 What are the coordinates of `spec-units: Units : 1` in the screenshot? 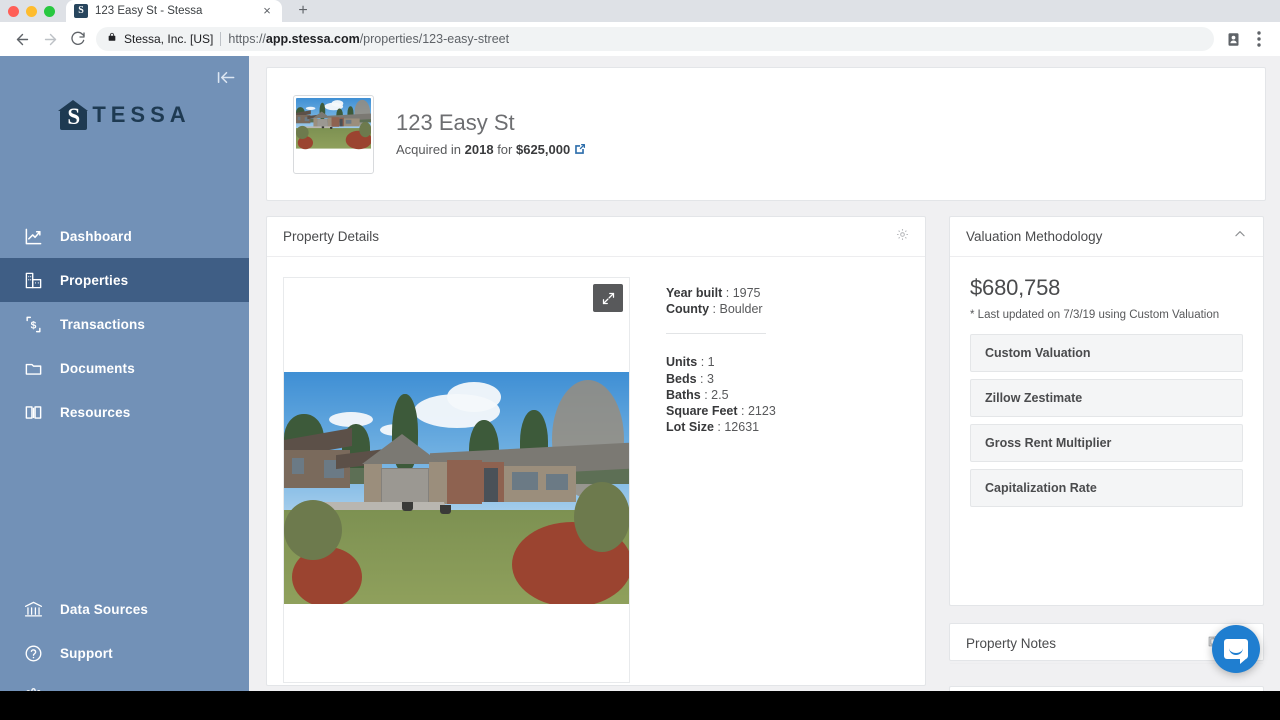 It's located at (690, 362).